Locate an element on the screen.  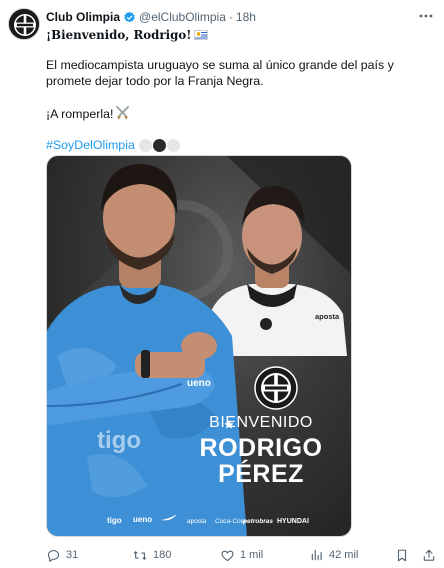
action-bar: 31 180 1 mil 42 mil is located at coordinates (241, 555).